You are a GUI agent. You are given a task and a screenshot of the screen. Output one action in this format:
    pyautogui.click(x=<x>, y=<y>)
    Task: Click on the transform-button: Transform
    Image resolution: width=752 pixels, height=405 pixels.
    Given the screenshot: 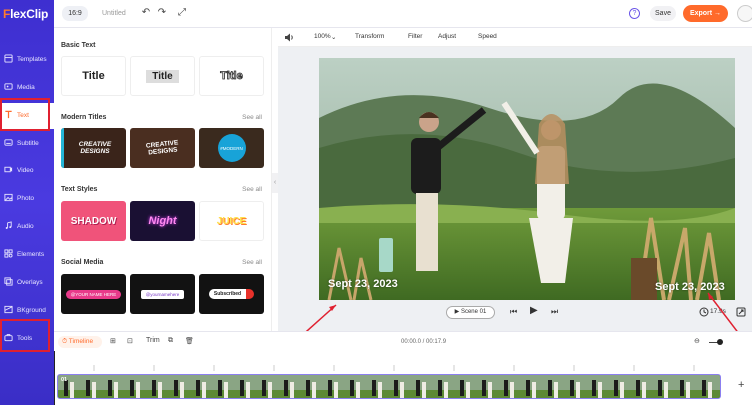 What is the action you would take?
    pyautogui.click(x=369, y=36)
    